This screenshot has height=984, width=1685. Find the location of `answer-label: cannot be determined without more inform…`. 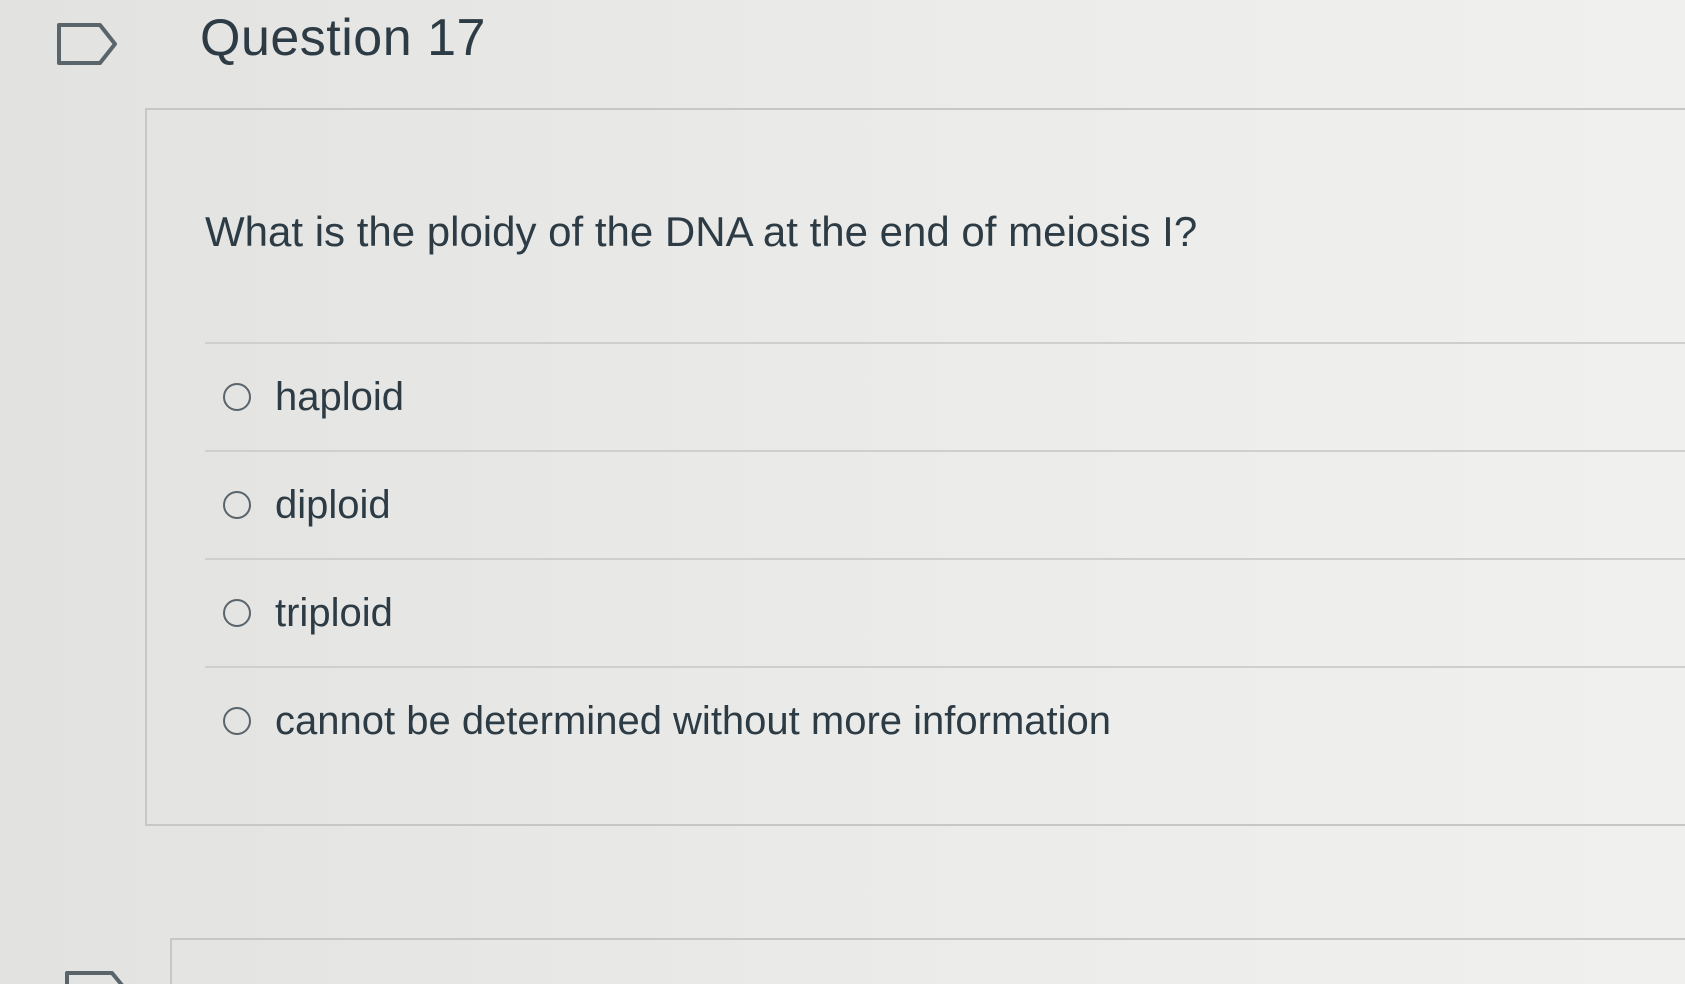

answer-label: cannot be determined without more inform… is located at coordinates (693, 720).